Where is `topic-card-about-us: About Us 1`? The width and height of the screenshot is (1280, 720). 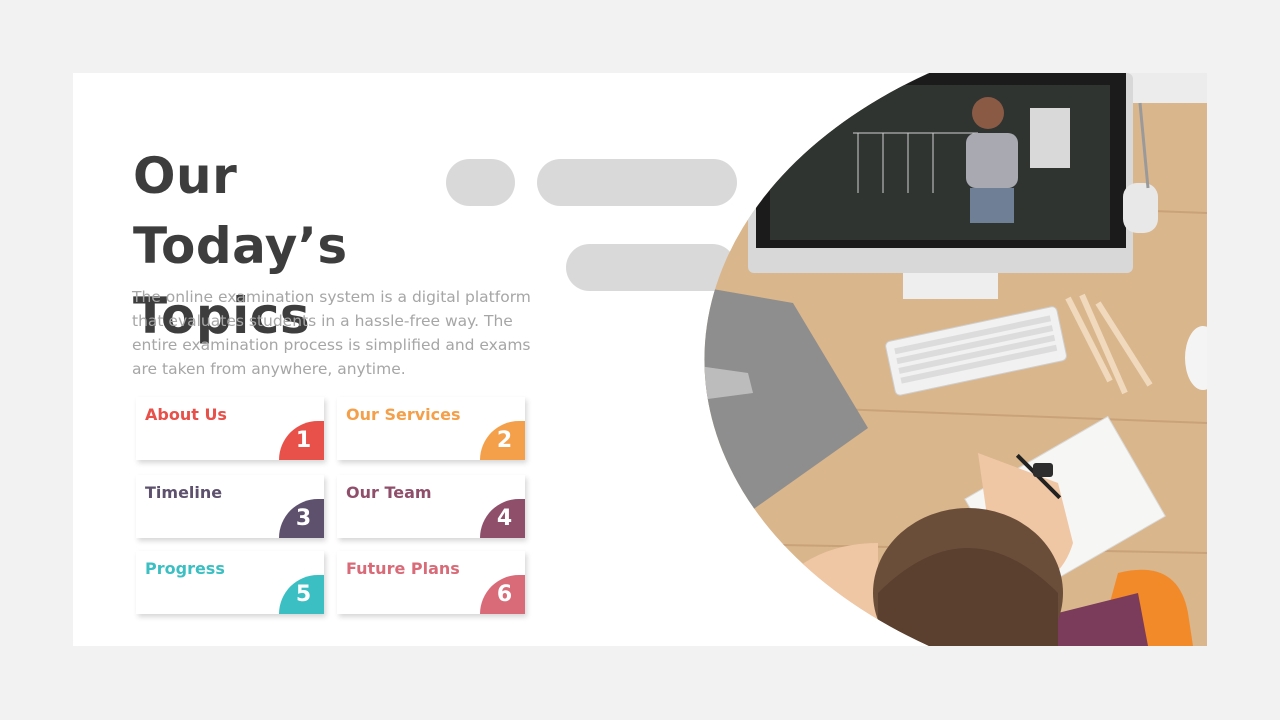
topic-card-about-us: About Us 1 is located at coordinates (230, 428).